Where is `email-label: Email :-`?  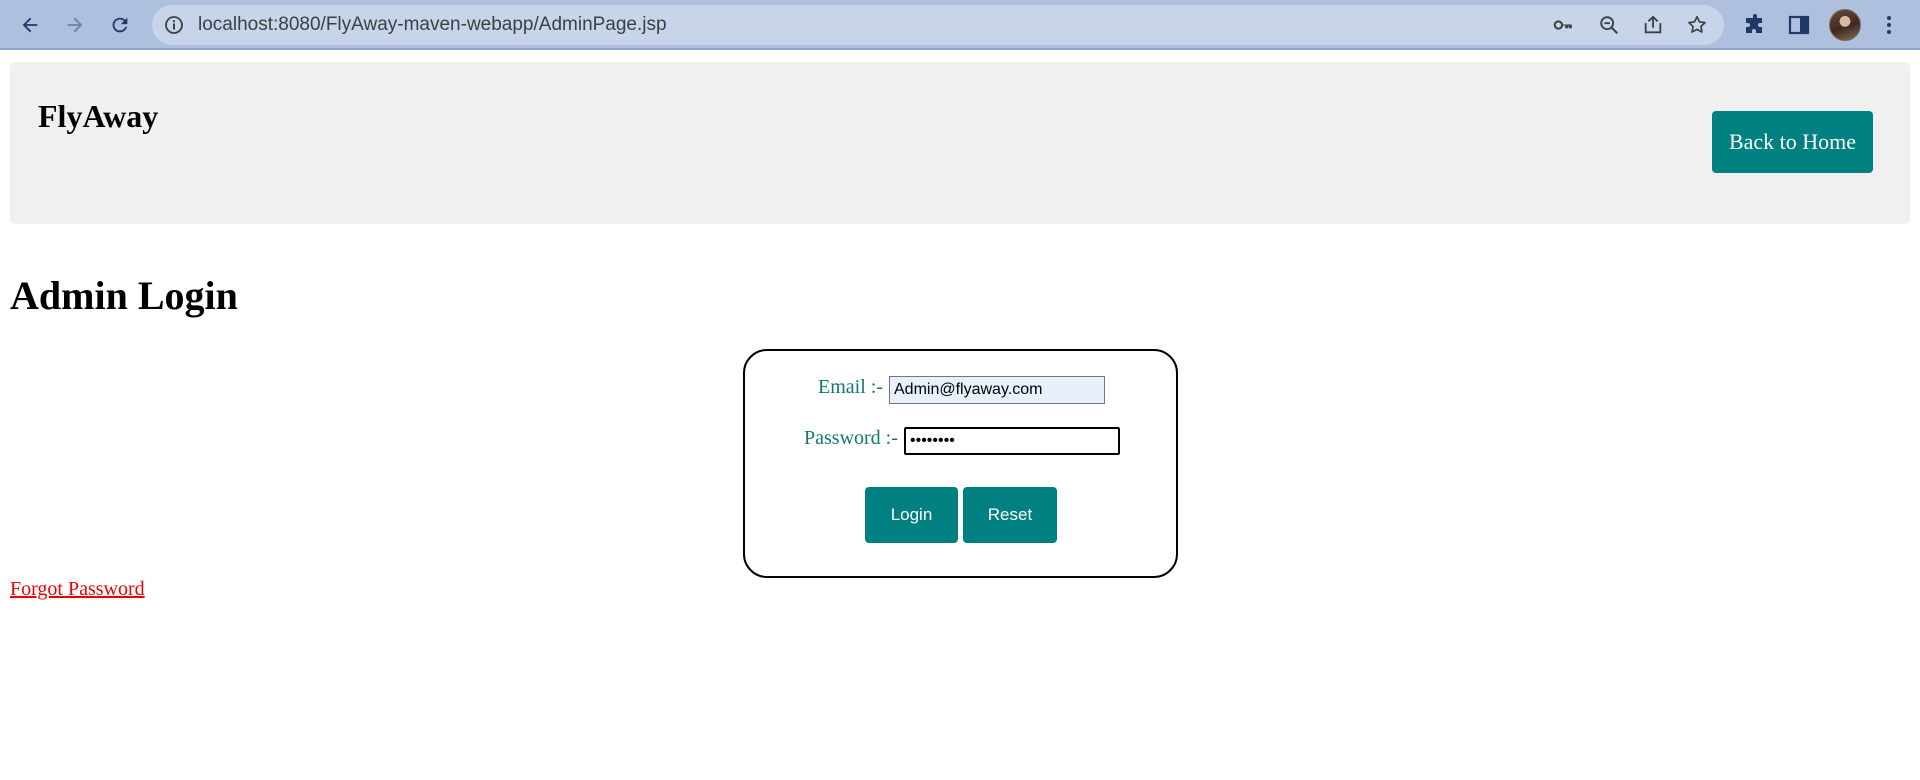 email-label: Email :- is located at coordinates (850, 387).